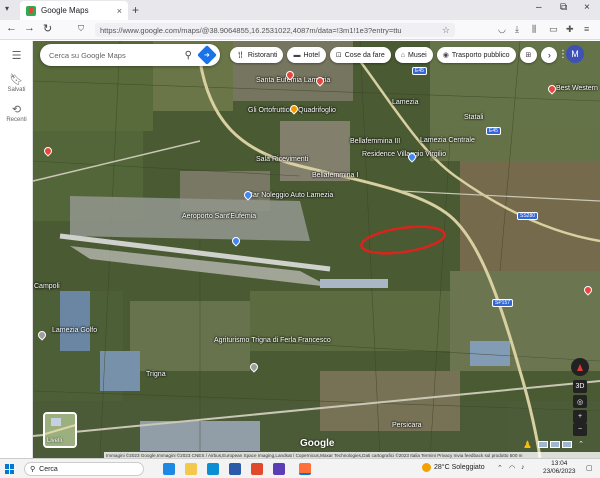 Image resolution: width=600 pixels, height=478 pixels. What do you see at coordinates (403, 55) in the screenshot?
I see `museum-icon: ⌂` at bounding box center [403, 55].